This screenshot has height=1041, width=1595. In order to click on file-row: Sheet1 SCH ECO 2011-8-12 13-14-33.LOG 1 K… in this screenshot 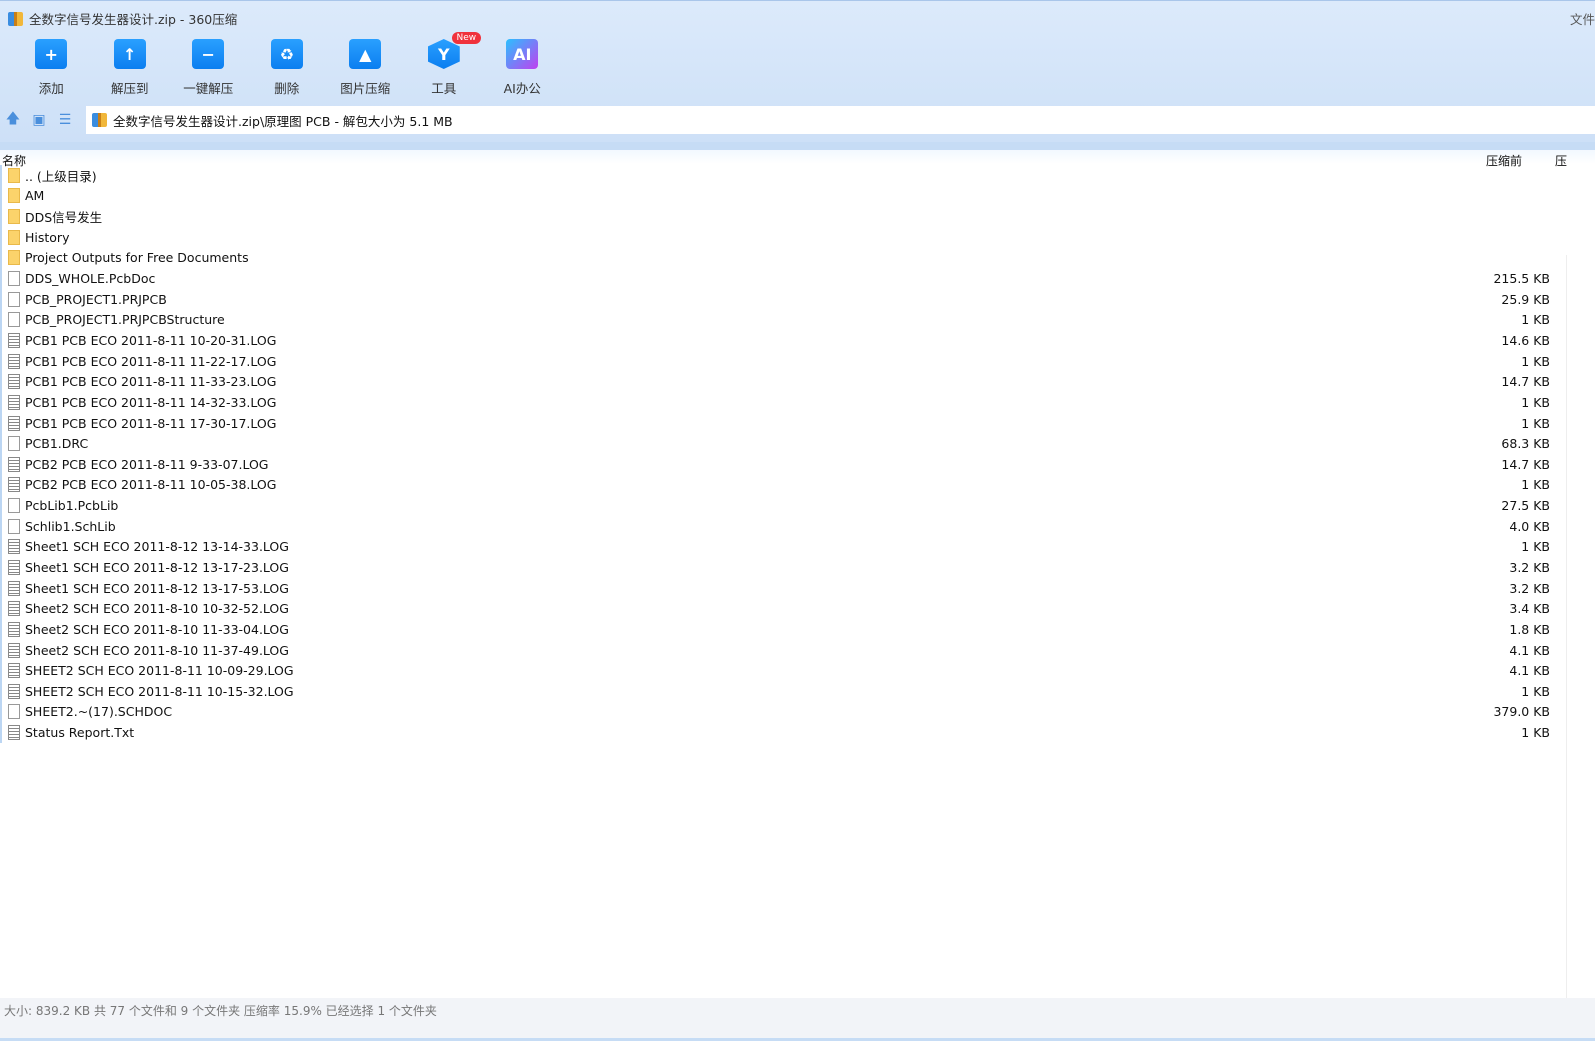, I will do `click(784, 547)`.